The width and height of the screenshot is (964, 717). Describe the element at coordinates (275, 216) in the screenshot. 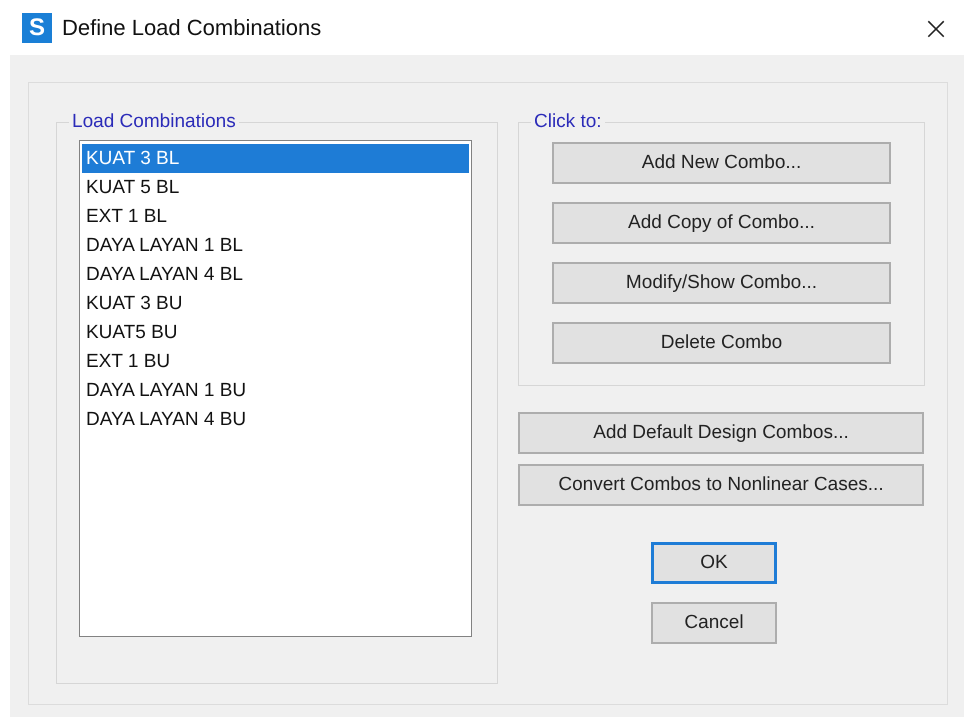

I see `list-item: EXT 1 BL` at that location.